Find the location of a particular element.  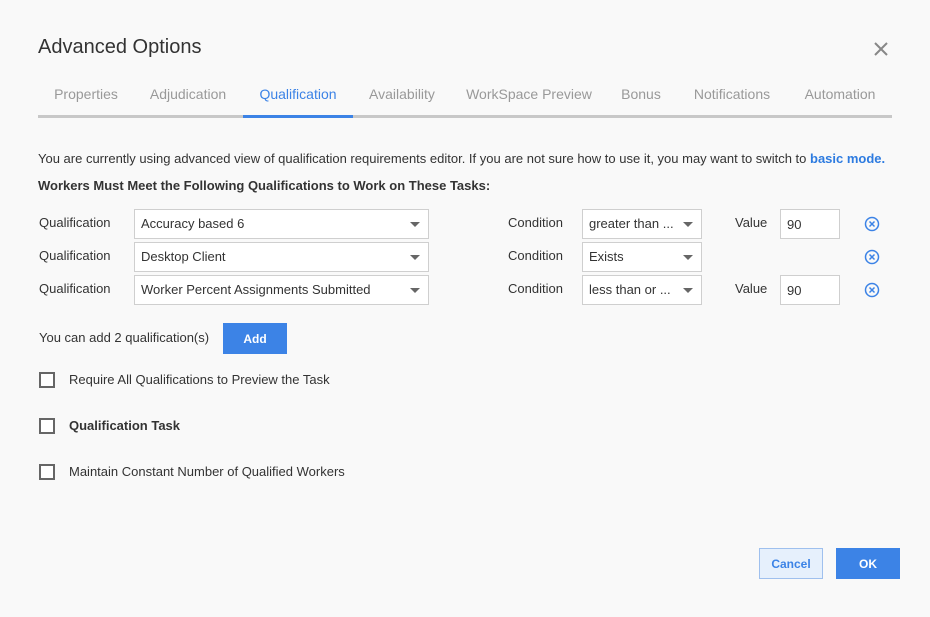

close-icon is located at coordinates (881, 49).